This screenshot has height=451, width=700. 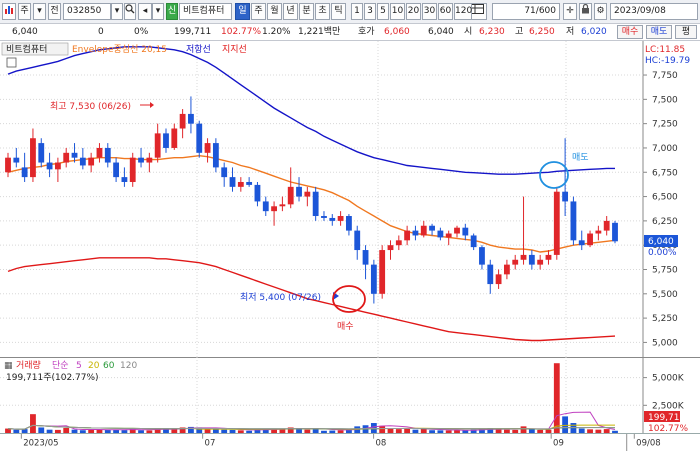 I want to click on interval-button-60: 60, so click(x=445, y=11).